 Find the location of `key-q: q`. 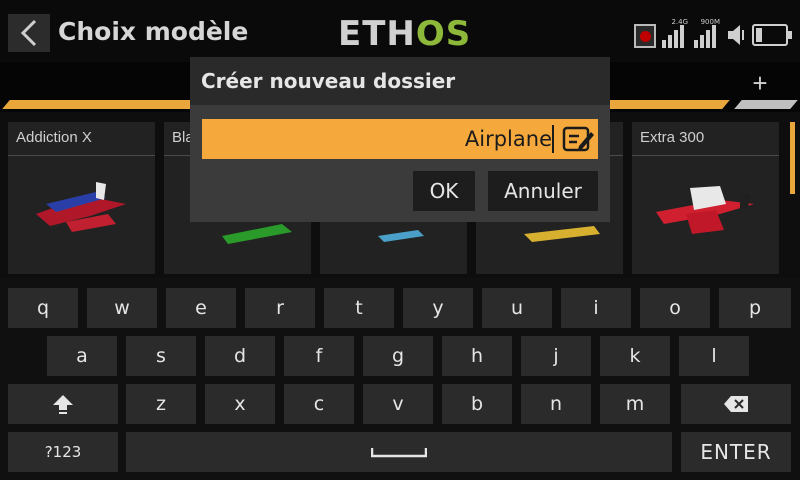

key-q: q is located at coordinates (43, 308).